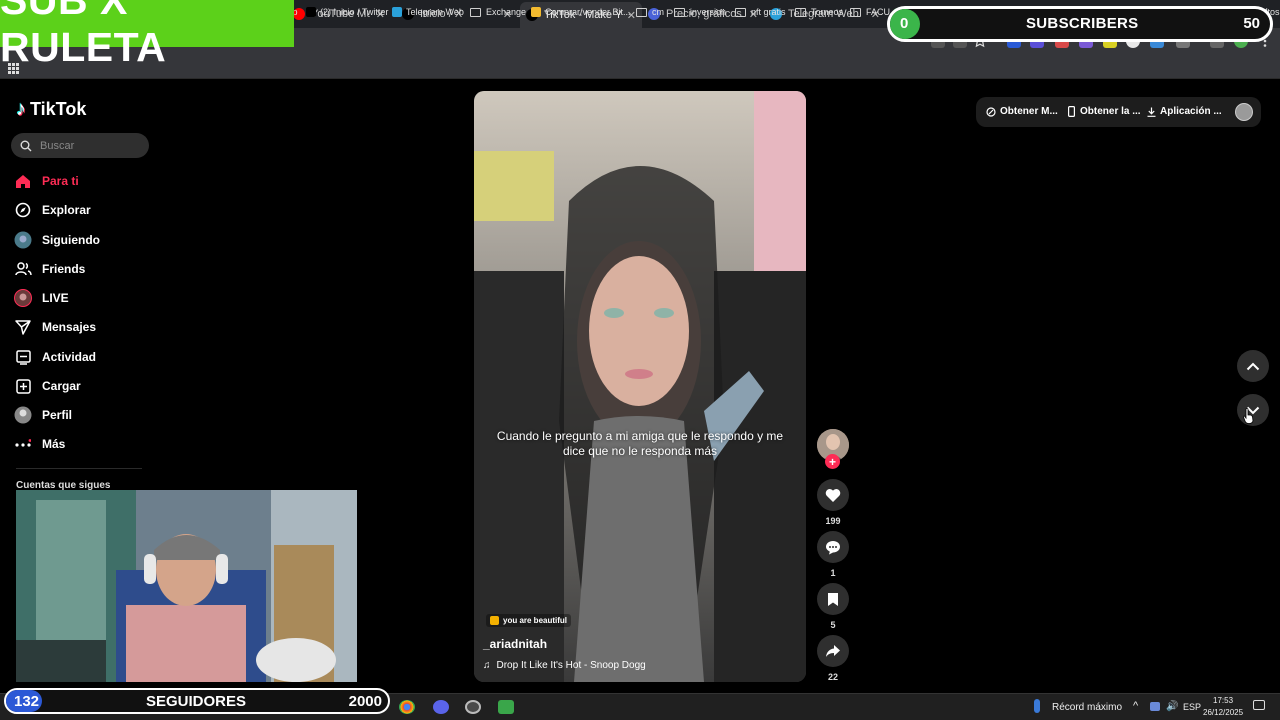 This screenshot has width=1280, height=720. What do you see at coordinates (1135, 706) in the screenshot?
I see `tray-chevron-up-icon: ^` at bounding box center [1135, 706].